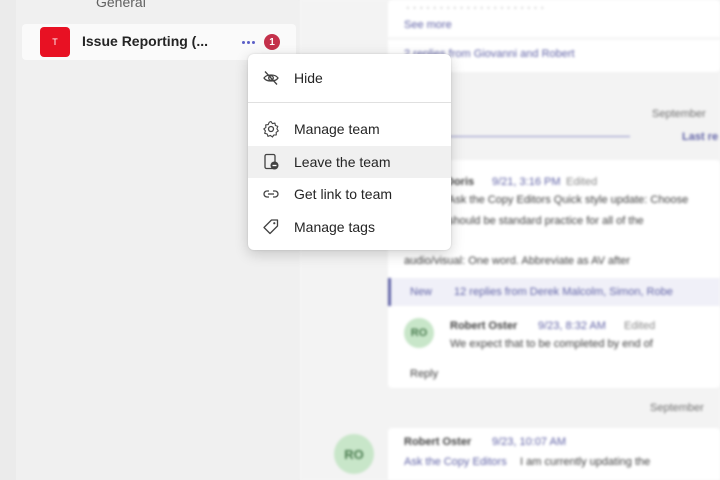 This screenshot has width=720, height=480. Describe the element at coordinates (349, 162) in the screenshot. I see `menu-item-leave-team: Leave the team` at that location.